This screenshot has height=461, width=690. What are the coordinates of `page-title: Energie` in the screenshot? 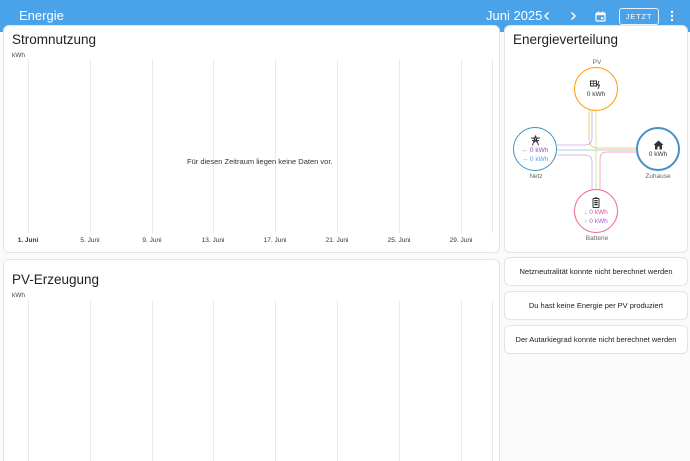 It's located at (41, 15).